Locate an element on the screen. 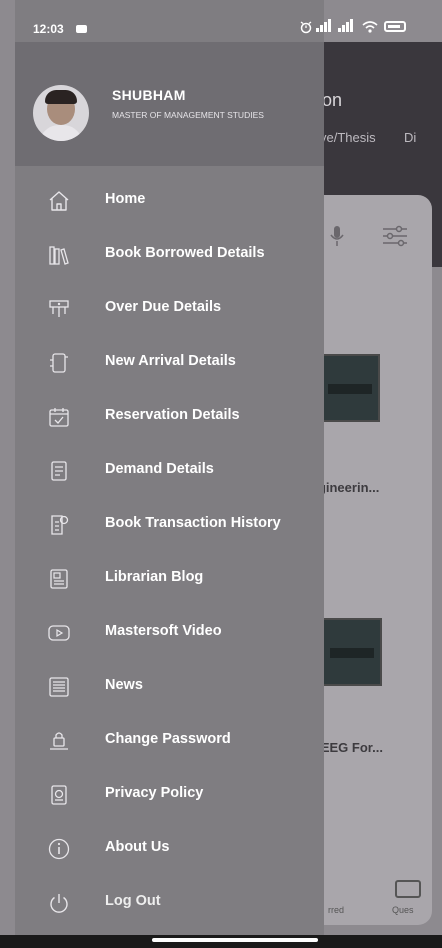 The width and height of the screenshot is (442, 948). menu-item-privacy-policy: Privacy Policy is located at coordinates (169, 795).